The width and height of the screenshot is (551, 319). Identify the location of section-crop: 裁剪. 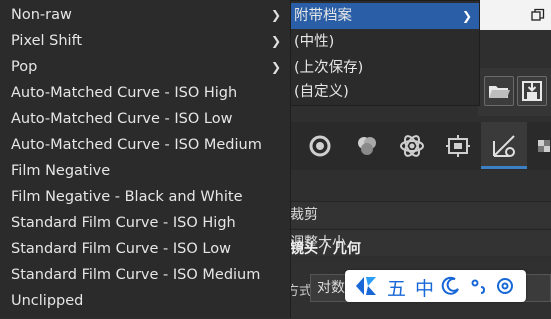
(420, 214).